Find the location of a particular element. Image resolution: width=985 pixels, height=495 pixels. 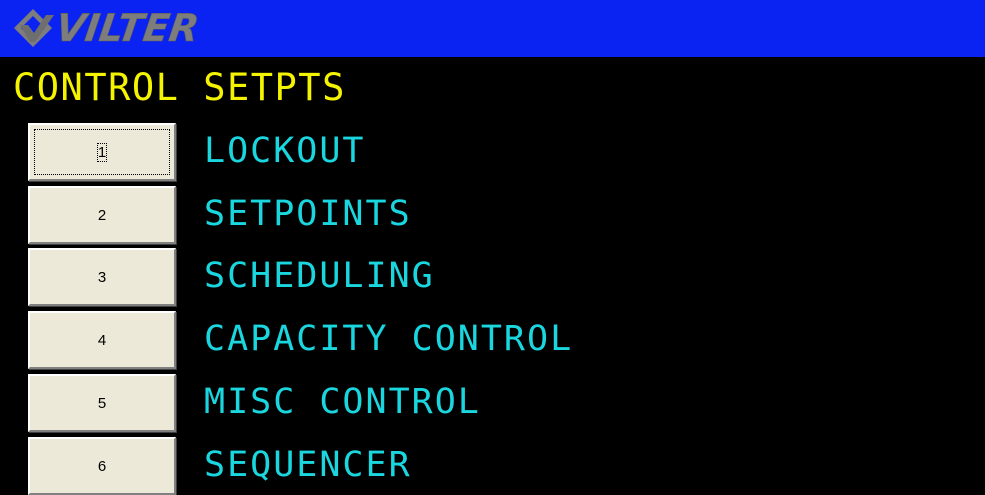

vilter-logo: VILTER is located at coordinates (105, 28).